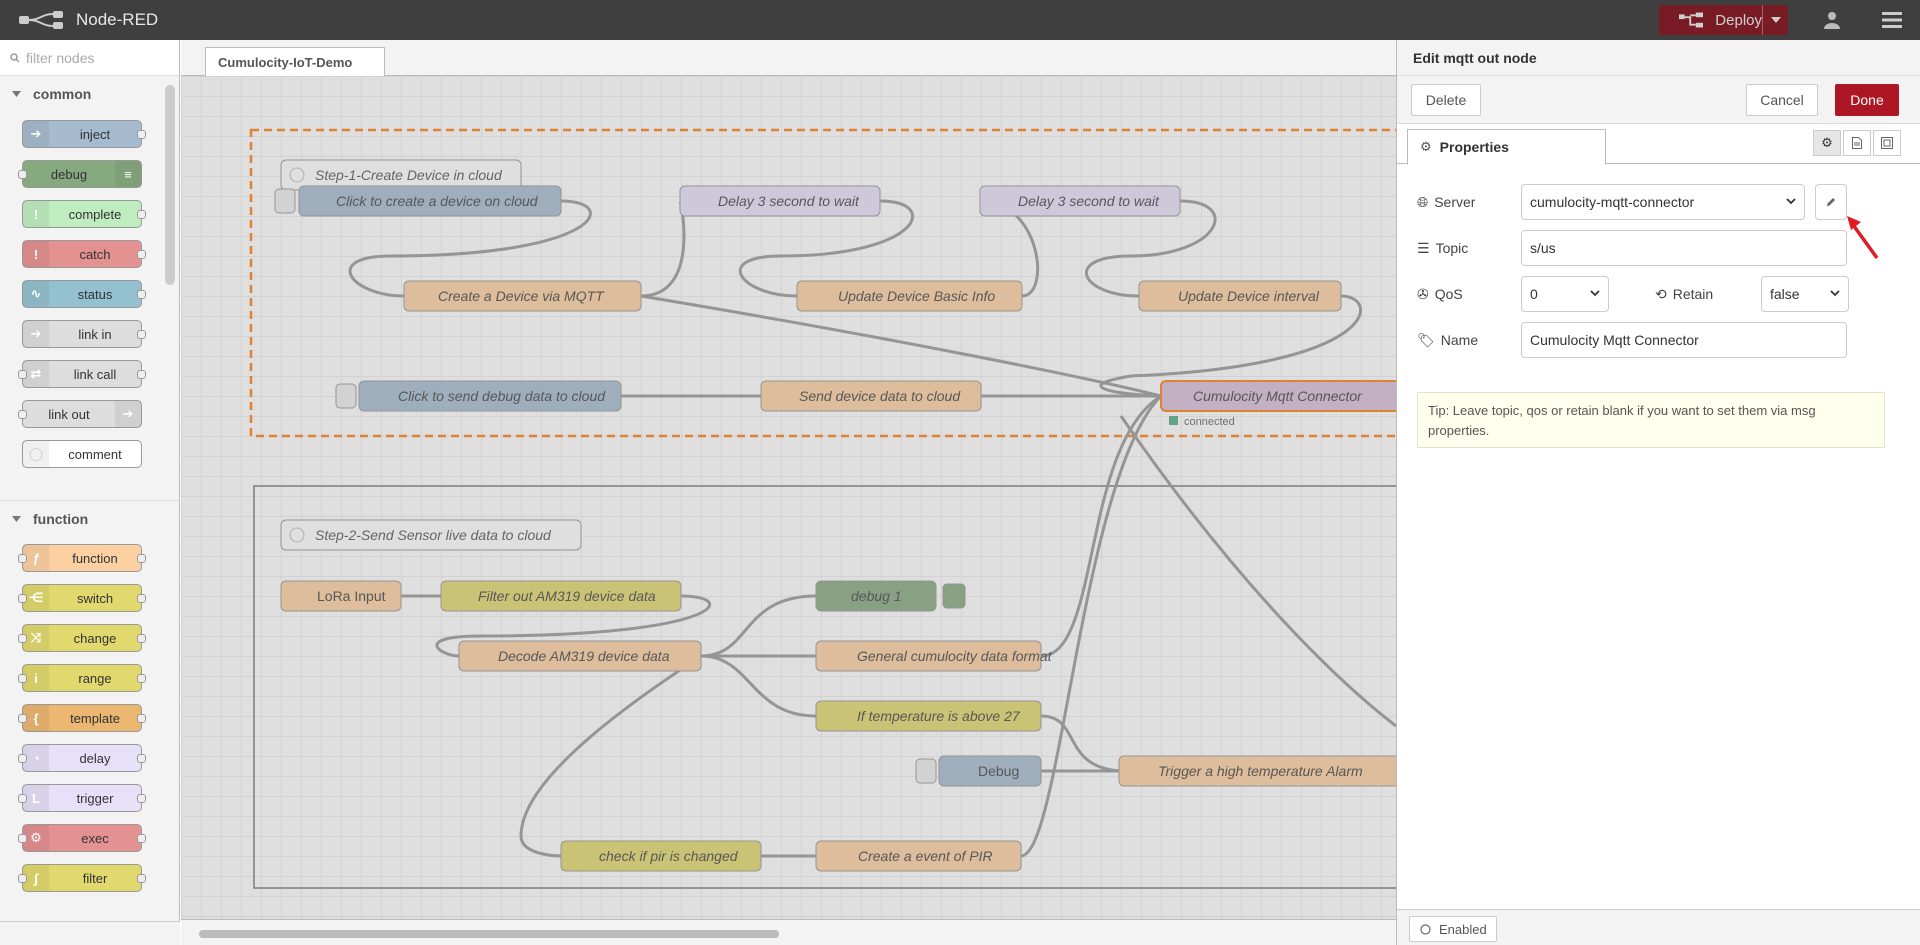  What do you see at coordinates (62, 94) in the screenshot?
I see `category-label: common` at bounding box center [62, 94].